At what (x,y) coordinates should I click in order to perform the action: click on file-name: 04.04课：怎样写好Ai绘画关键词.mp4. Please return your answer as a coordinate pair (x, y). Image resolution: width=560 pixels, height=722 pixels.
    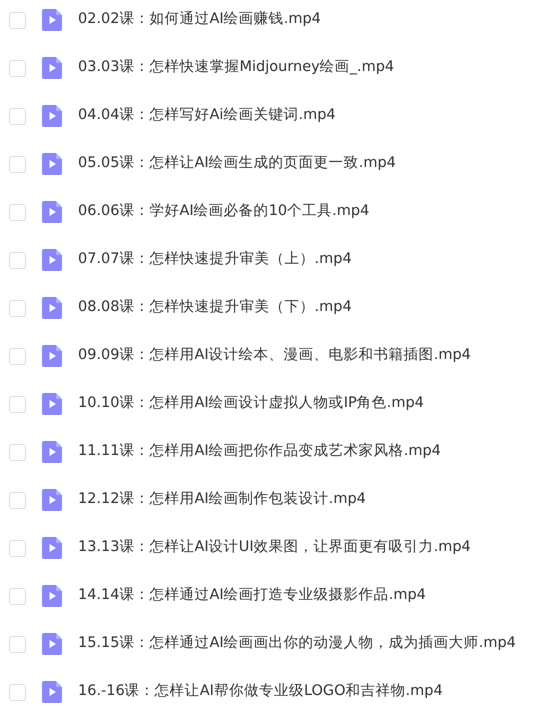
    Looking at the image, I should click on (207, 116).